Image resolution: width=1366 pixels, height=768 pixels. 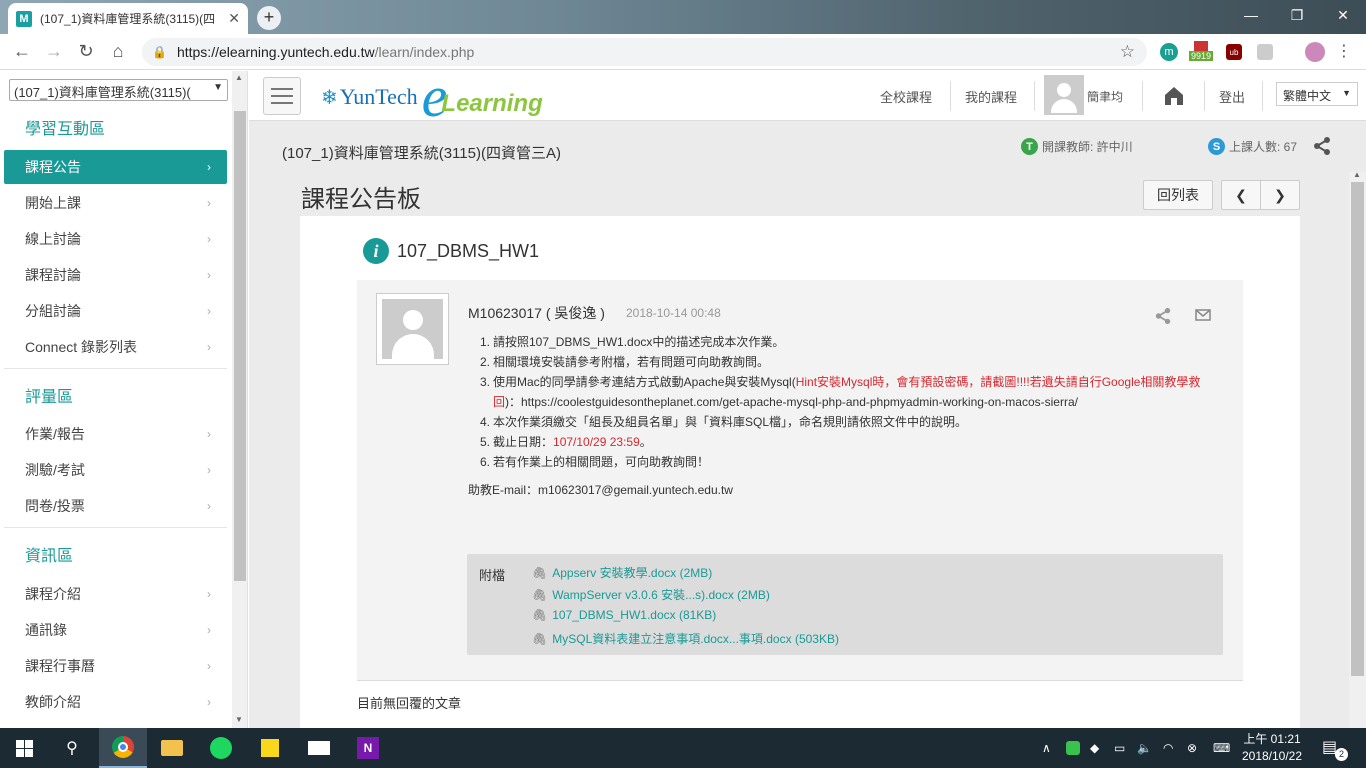 I want to click on browser-menu-icon: ⋮, so click(x=1344, y=51).